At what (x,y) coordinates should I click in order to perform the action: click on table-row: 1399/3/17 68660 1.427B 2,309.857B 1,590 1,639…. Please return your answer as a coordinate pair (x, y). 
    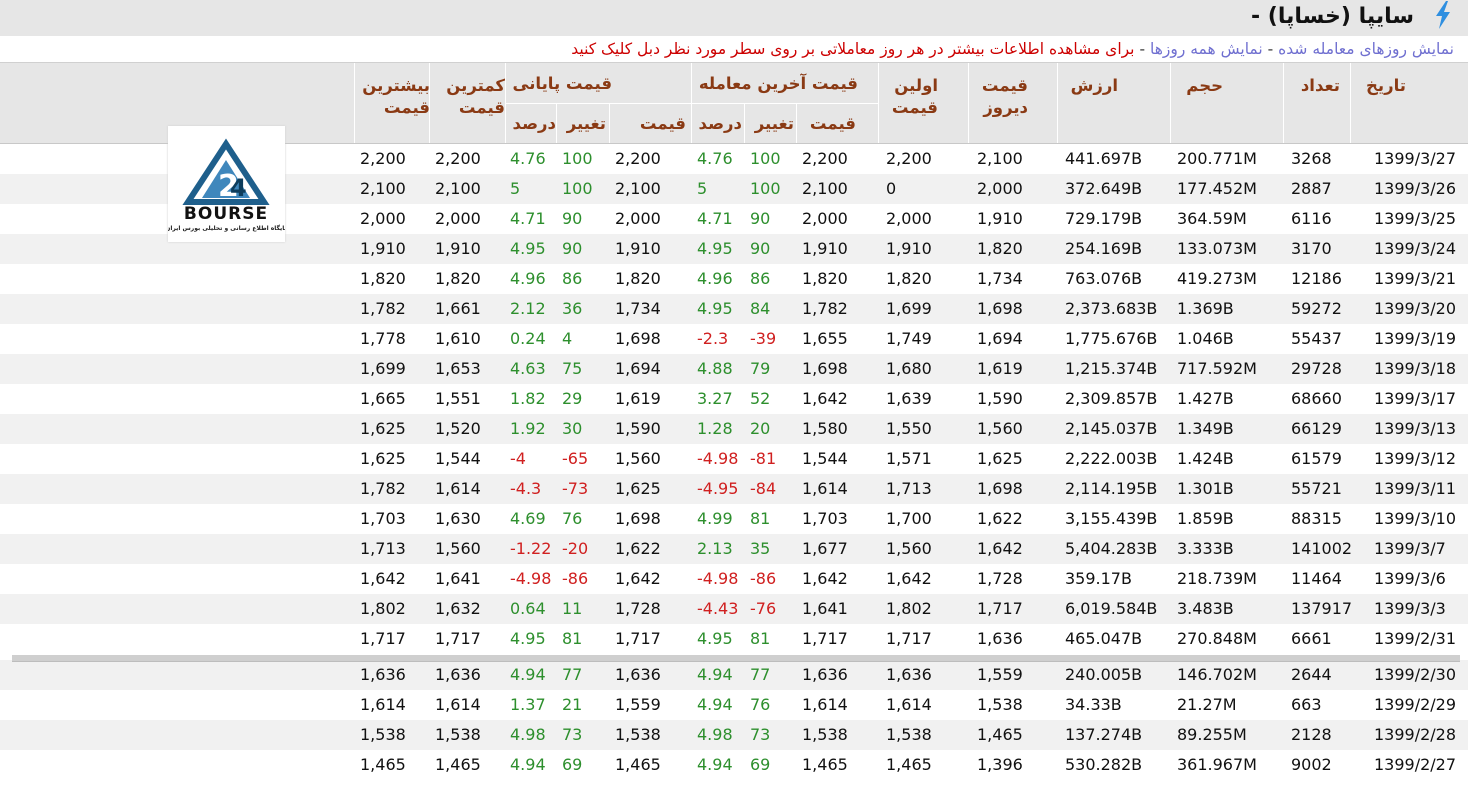
    Looking at the image, I should click on (734, 399).